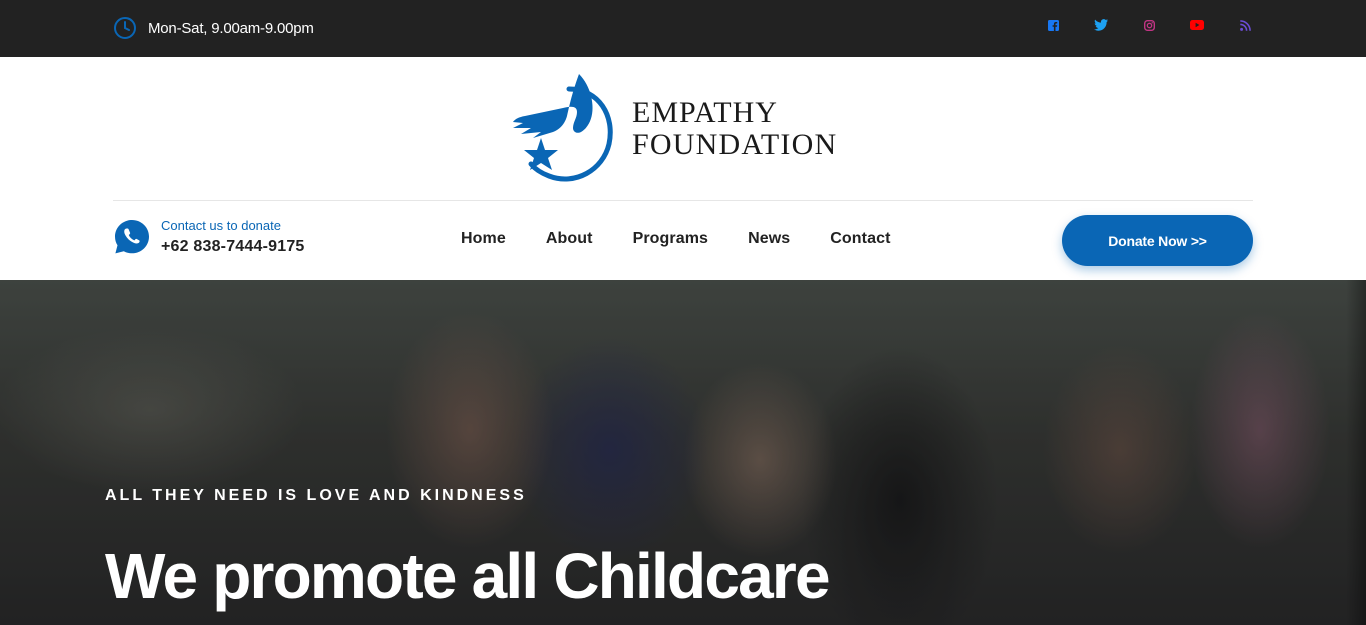  Describe the element at coordinates (769, 239) in the screenshot. I see `nav-news: News` at that location.